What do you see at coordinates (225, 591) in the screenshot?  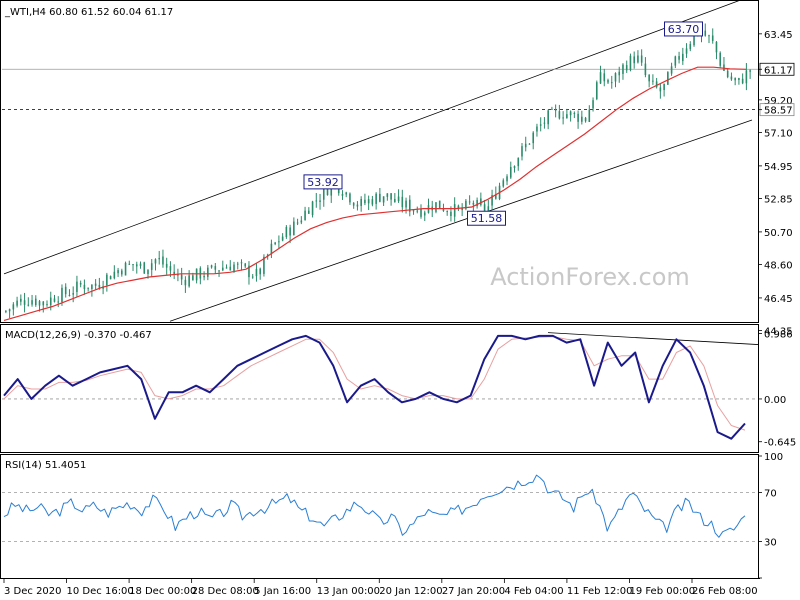 I see `x-tick-label: 28 Dec 08:00` at bounding box center [225, 591].